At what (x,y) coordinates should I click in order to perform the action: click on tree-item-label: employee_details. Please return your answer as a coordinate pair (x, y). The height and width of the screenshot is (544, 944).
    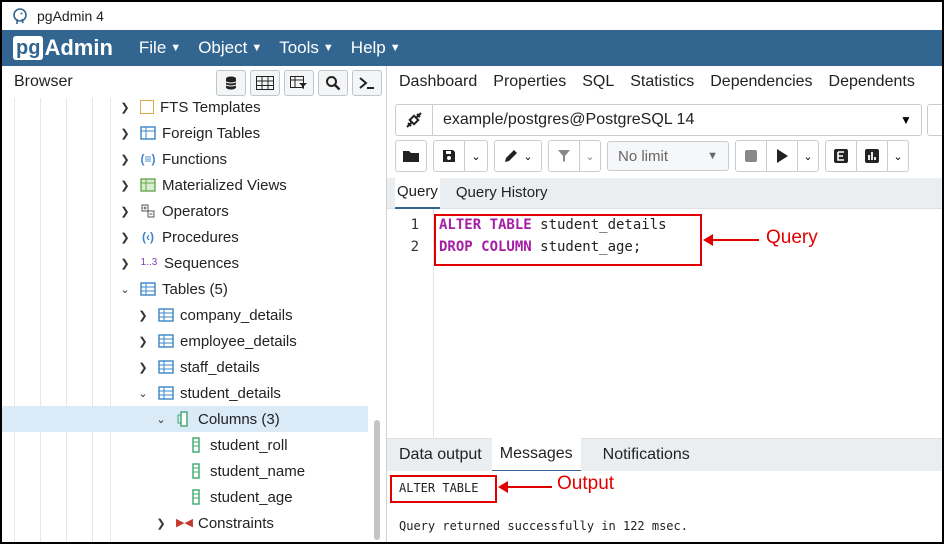
    Looking at the image, I should click on (238, 341).